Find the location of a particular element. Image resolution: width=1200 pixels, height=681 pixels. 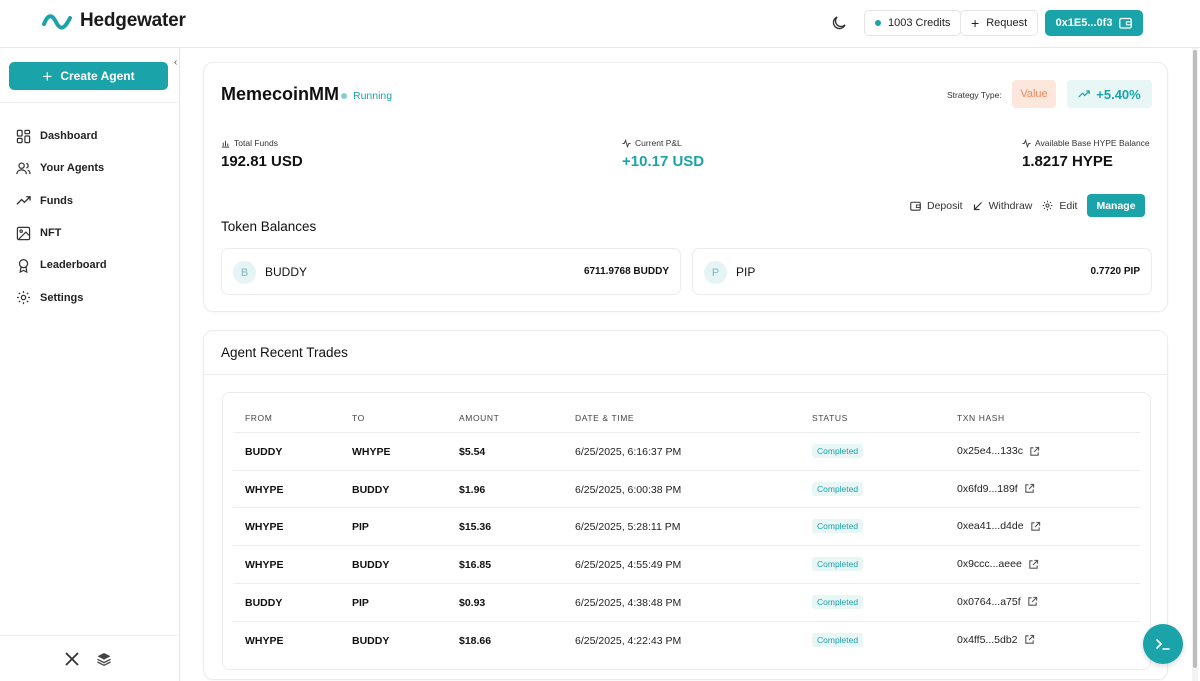

sidebar-item-label: NFT is located at coordinates (51, 233).